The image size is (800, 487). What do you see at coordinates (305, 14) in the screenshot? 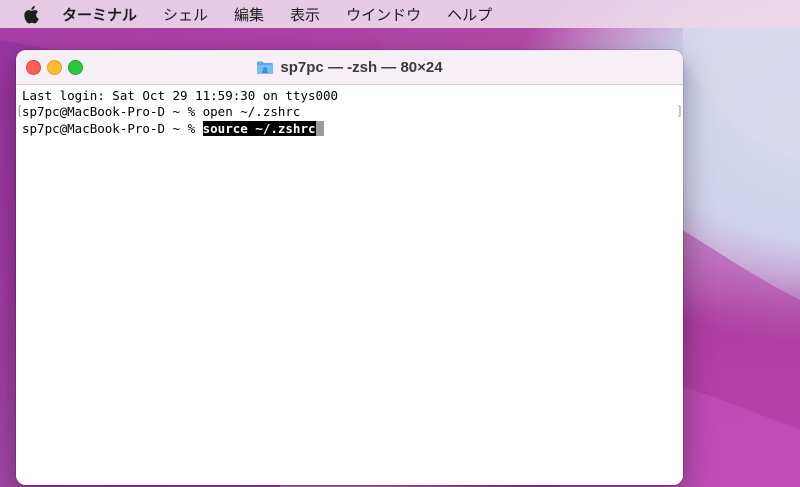
I see `menu-view: 表示` at bounding box center [305, 14].